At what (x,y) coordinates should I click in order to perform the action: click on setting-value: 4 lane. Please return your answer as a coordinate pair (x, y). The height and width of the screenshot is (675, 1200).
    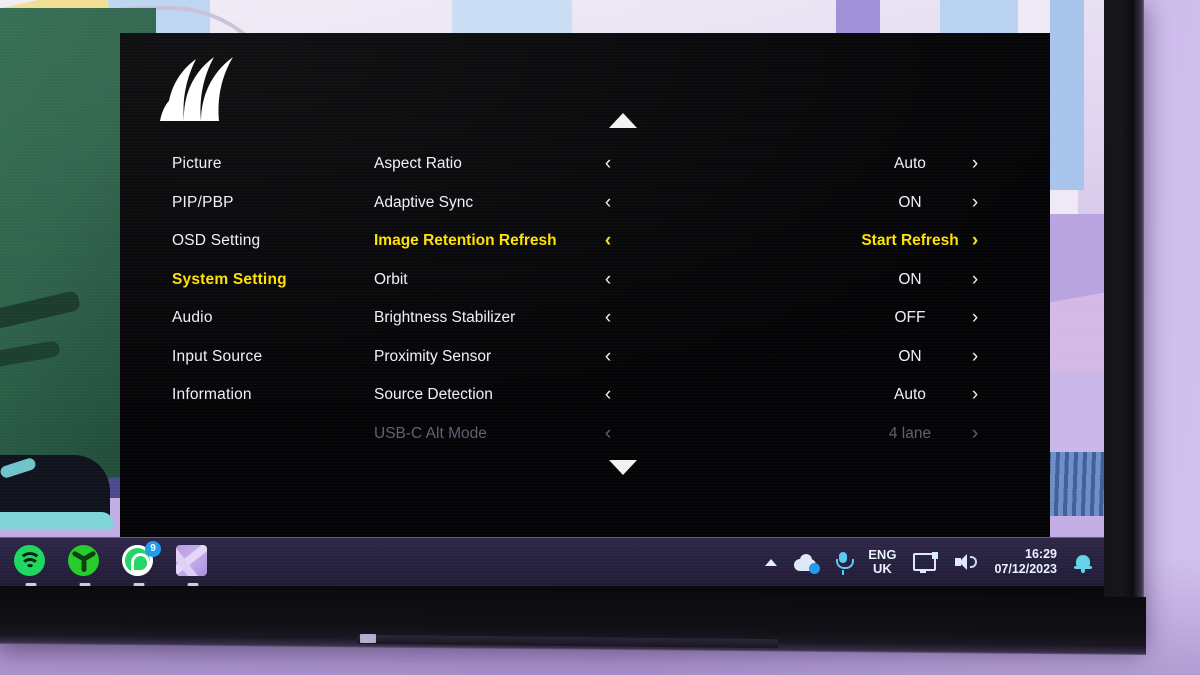
    Looking at the image, I should click on (910, 433).